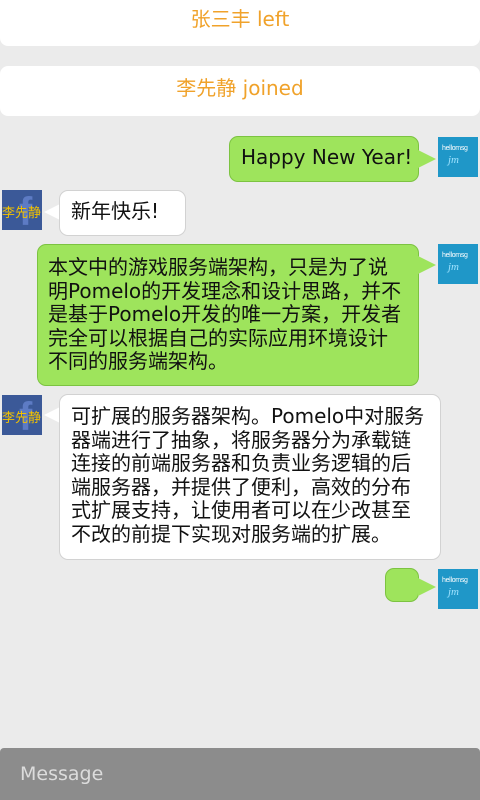 This screenshot has width=480, height=800. I want to click on message-text: Happy New Year!, so click(327, 157).